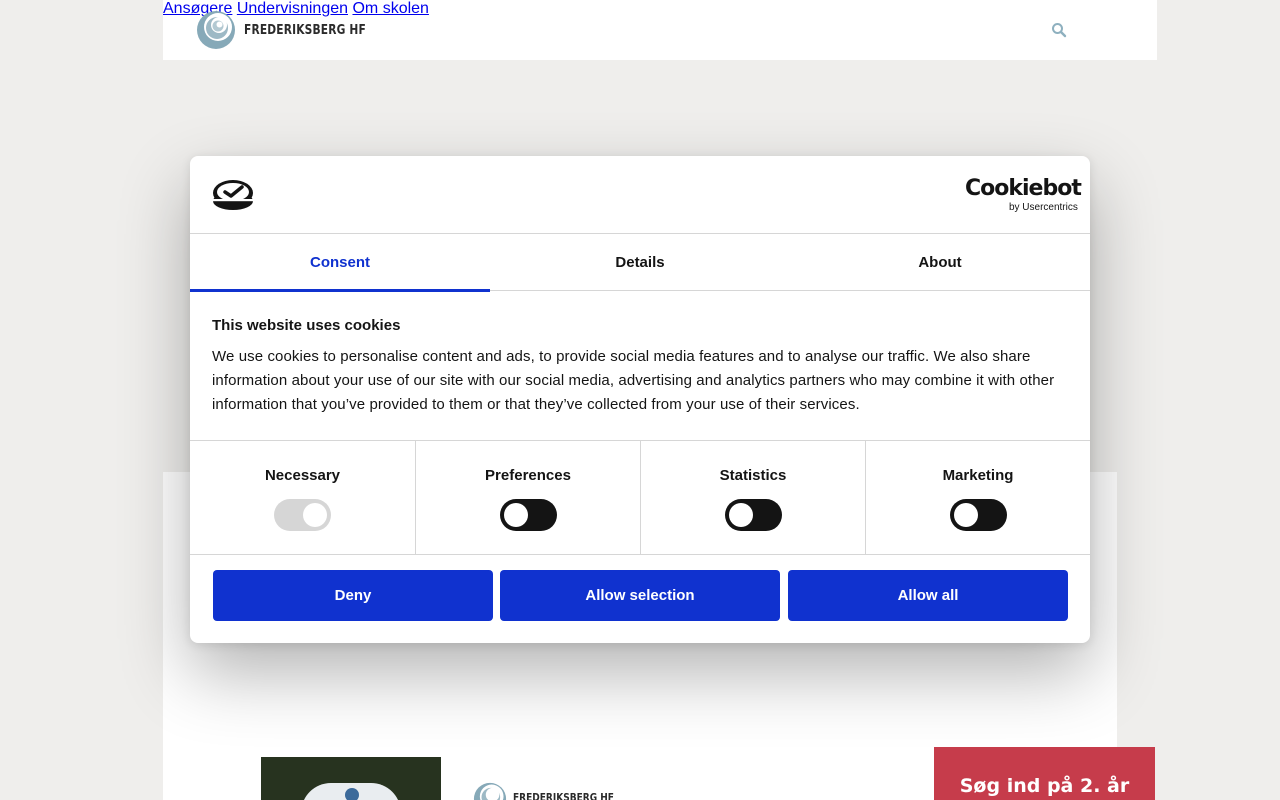 The image size is (1280, 800). I want to click on category-statistics: Statistics, so click(752, 498).